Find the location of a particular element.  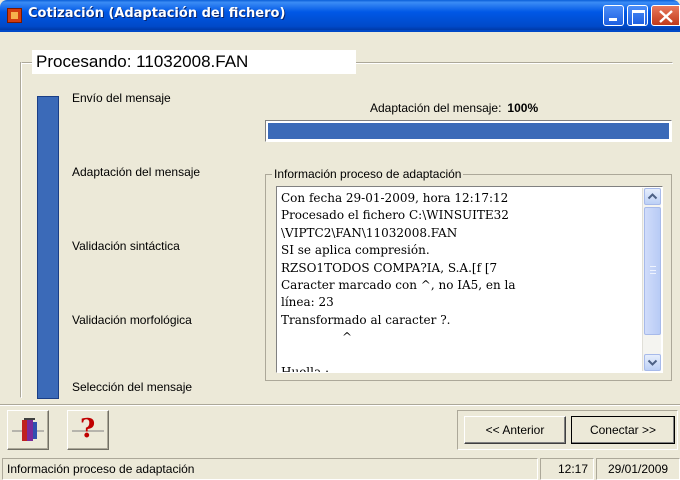

adaptation-percent: 100% is located at coordinates (523, 108).